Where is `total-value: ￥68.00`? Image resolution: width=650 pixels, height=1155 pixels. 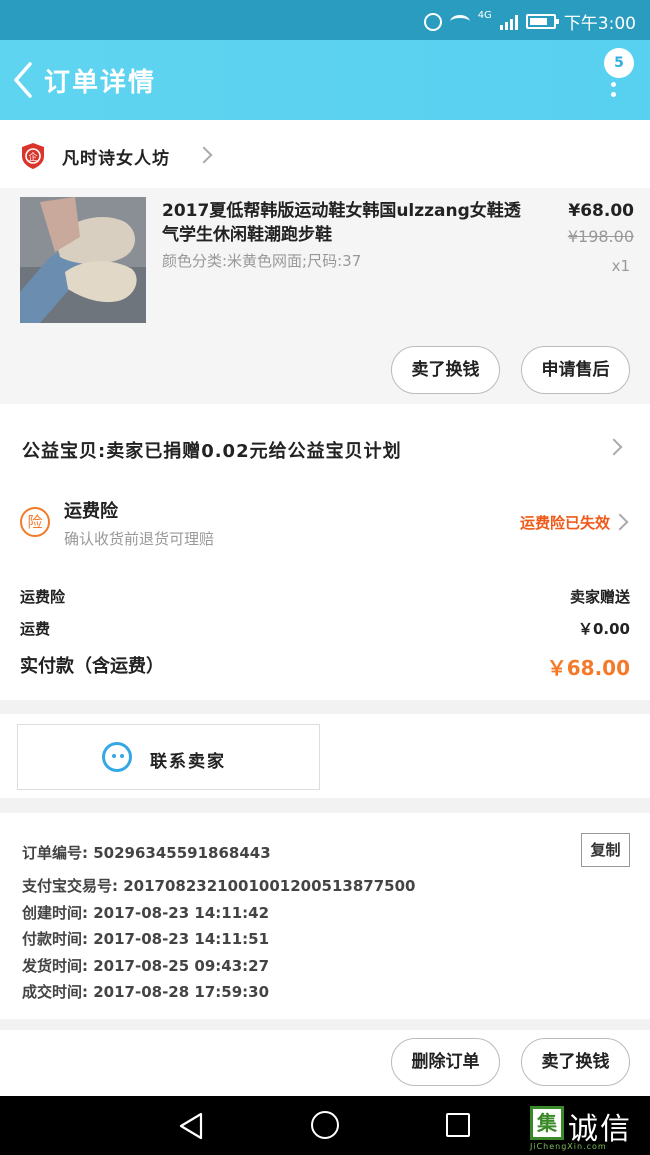 total-value: ￥68.00 is located at coordinates (588, 668).